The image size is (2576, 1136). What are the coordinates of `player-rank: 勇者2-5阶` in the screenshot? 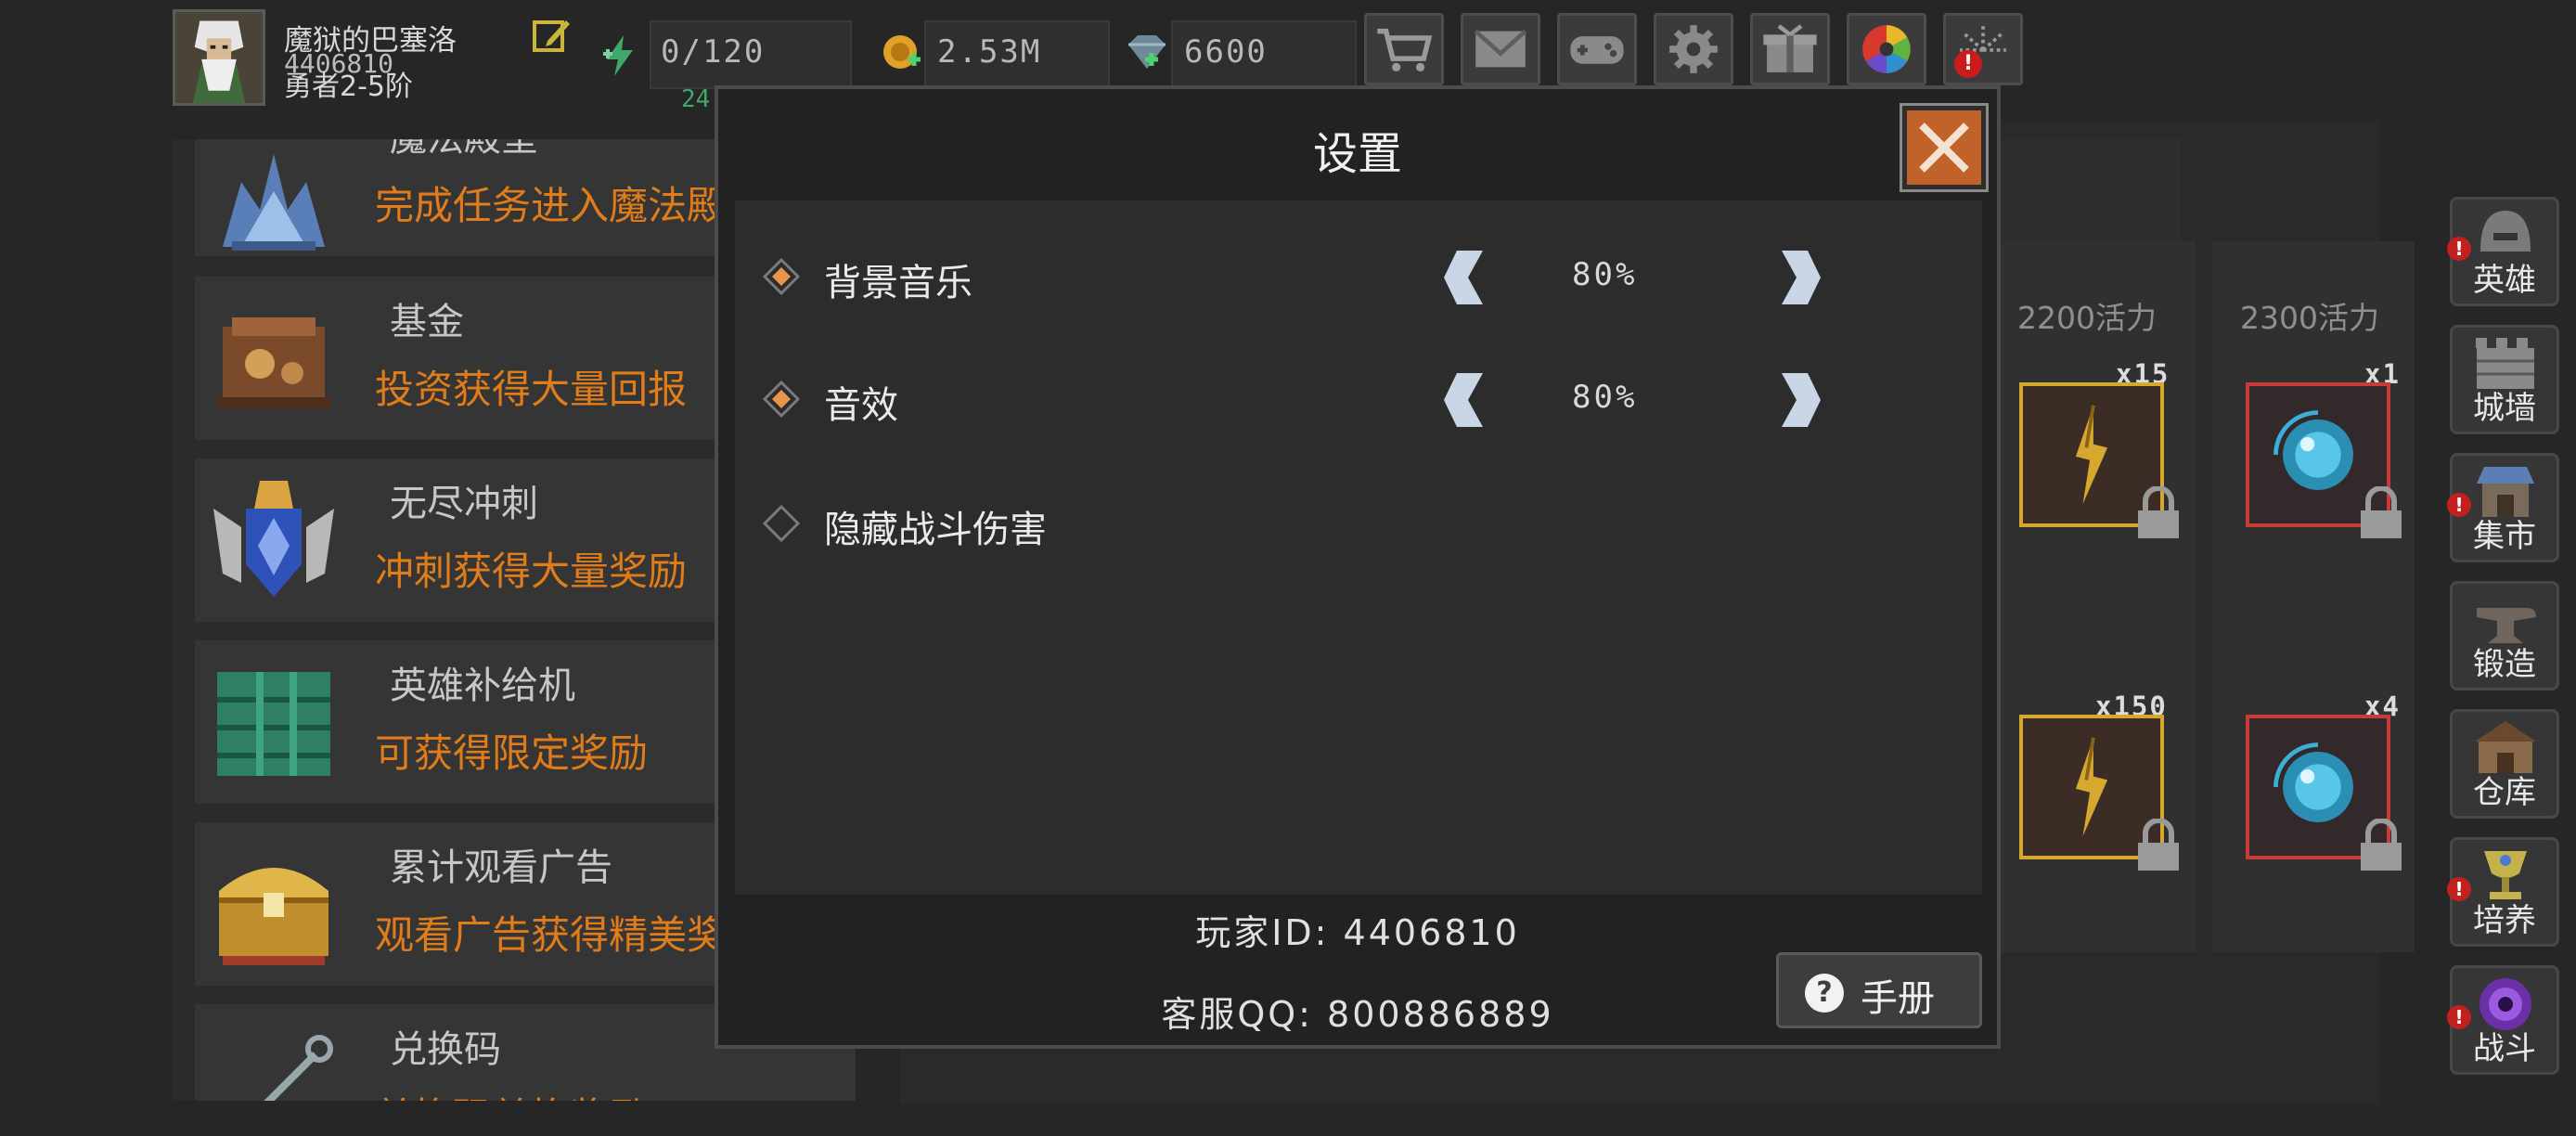 It's located at (348, 87).